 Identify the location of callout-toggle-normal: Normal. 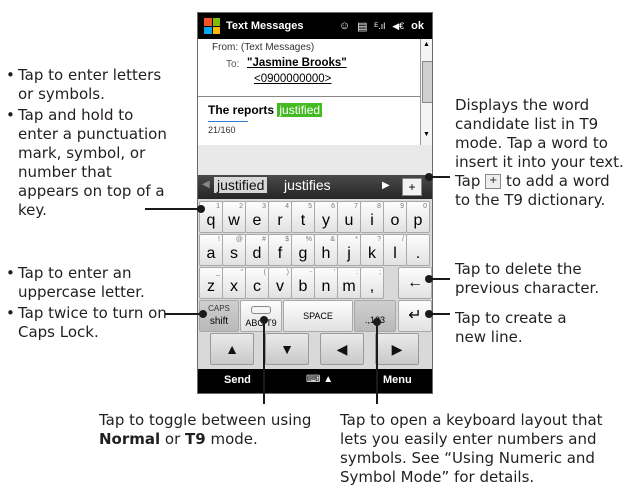
(130, 439).